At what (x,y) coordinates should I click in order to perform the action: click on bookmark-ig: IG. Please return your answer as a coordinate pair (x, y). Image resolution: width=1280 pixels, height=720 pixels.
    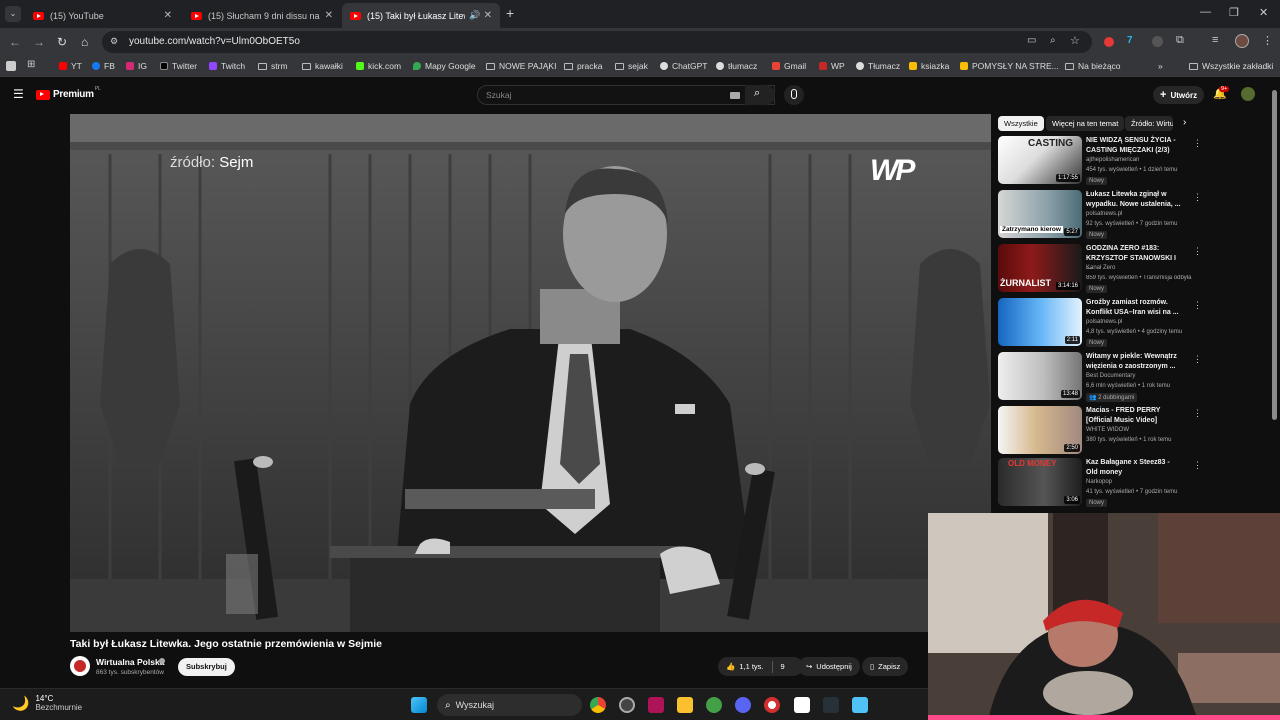
    Looking at the image, I should click on (136, 66).